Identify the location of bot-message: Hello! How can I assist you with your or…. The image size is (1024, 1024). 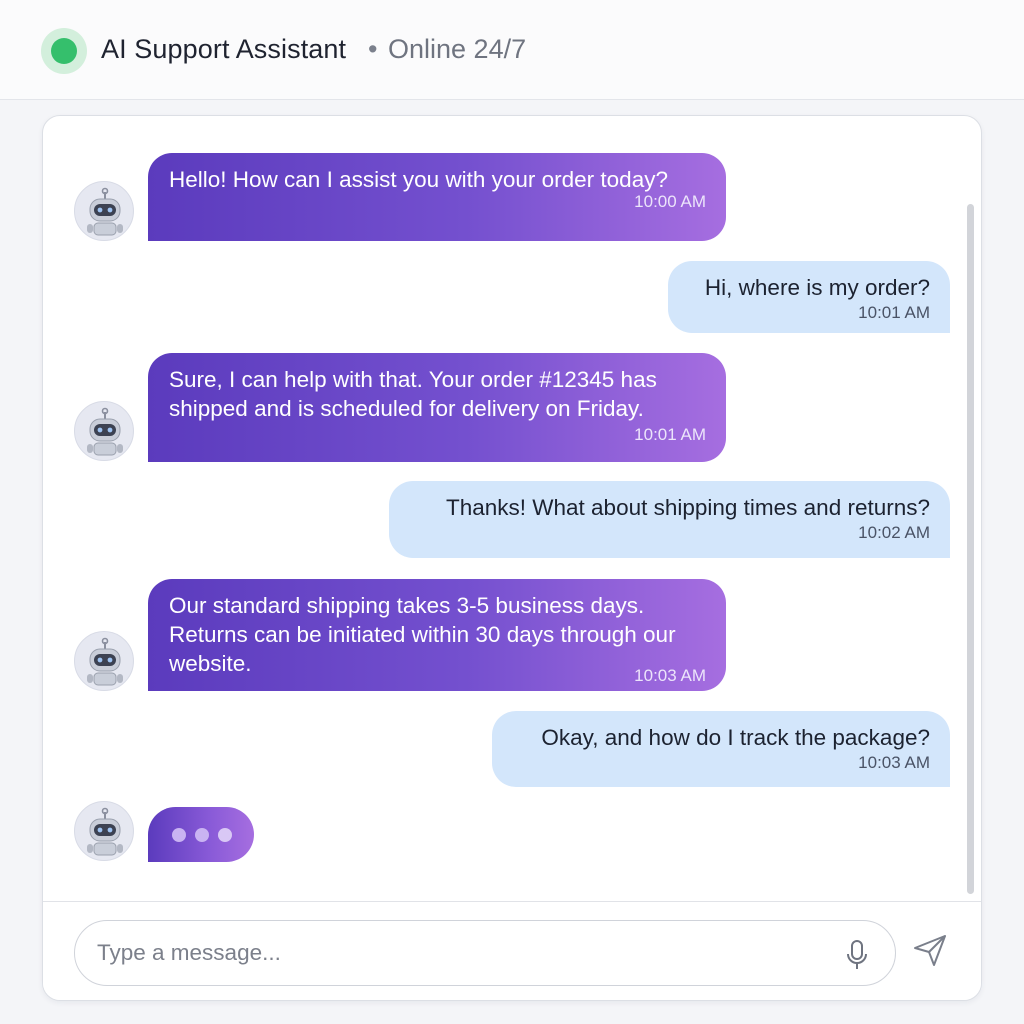
(437, 197).